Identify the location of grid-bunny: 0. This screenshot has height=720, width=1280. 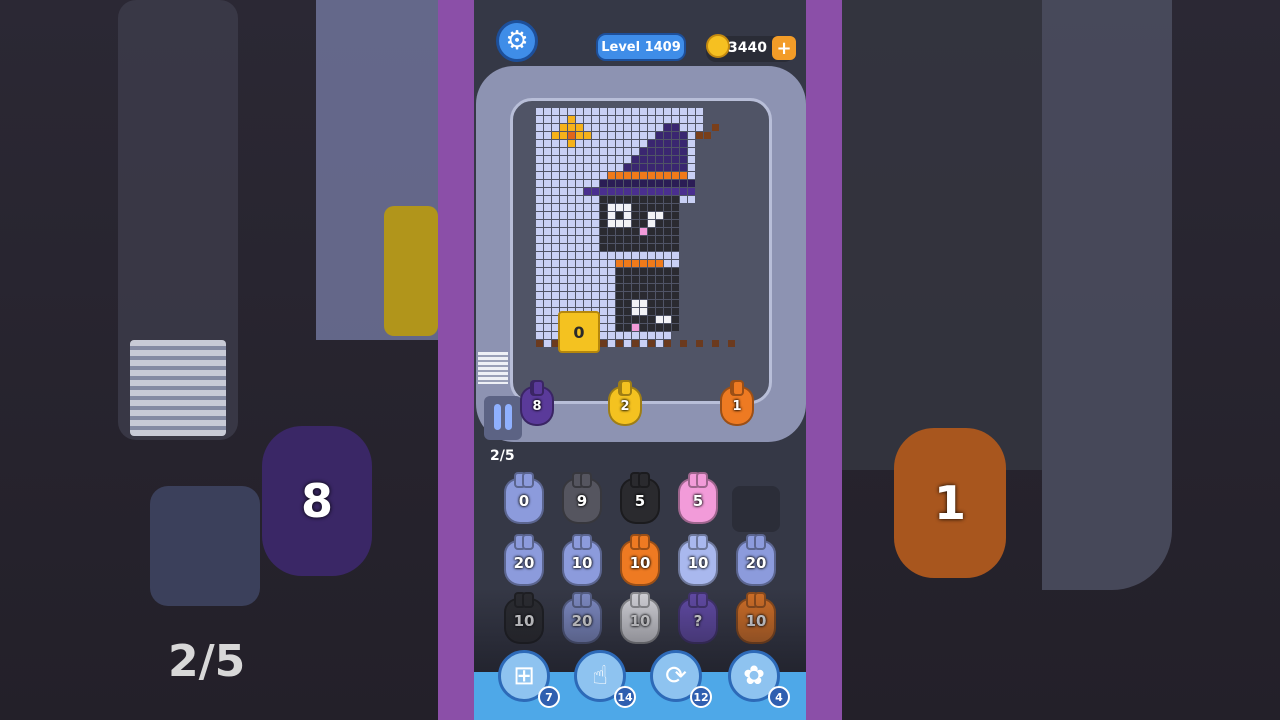
(524, 498).